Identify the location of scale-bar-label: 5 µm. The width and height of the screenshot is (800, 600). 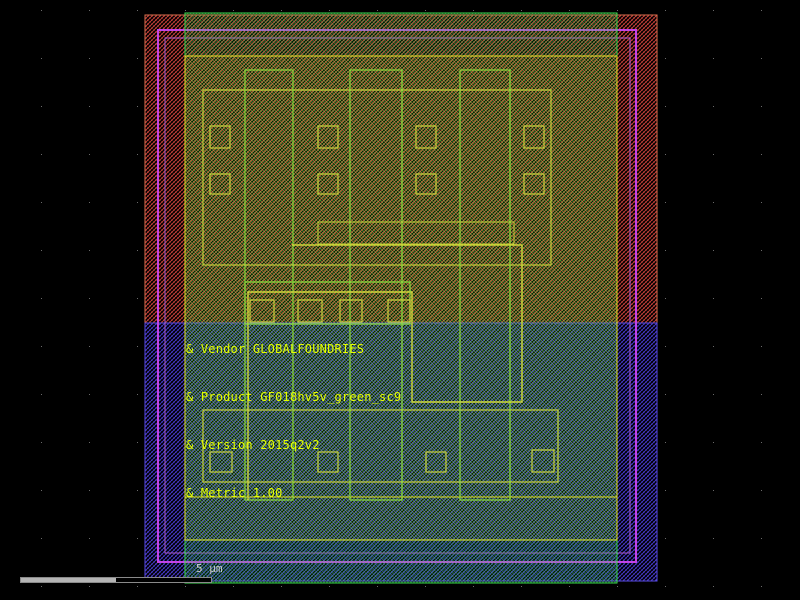
(209, 568).